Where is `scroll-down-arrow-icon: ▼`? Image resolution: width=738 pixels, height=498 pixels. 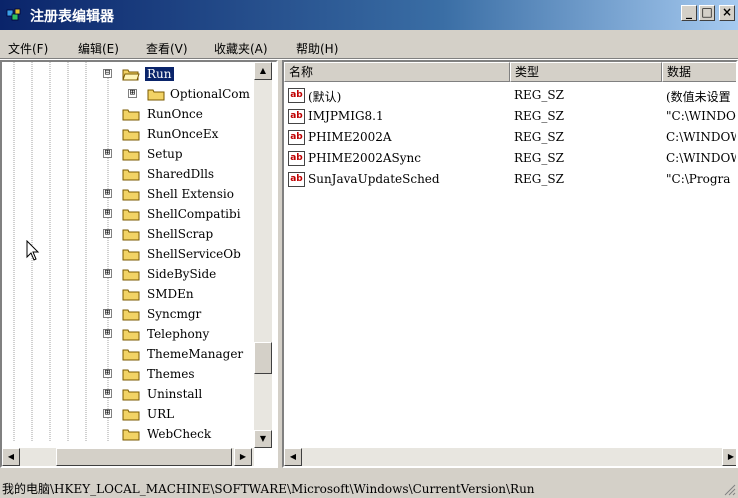 scroll-down-arrow-icon: ▼ is located at coordinates (263, 439).